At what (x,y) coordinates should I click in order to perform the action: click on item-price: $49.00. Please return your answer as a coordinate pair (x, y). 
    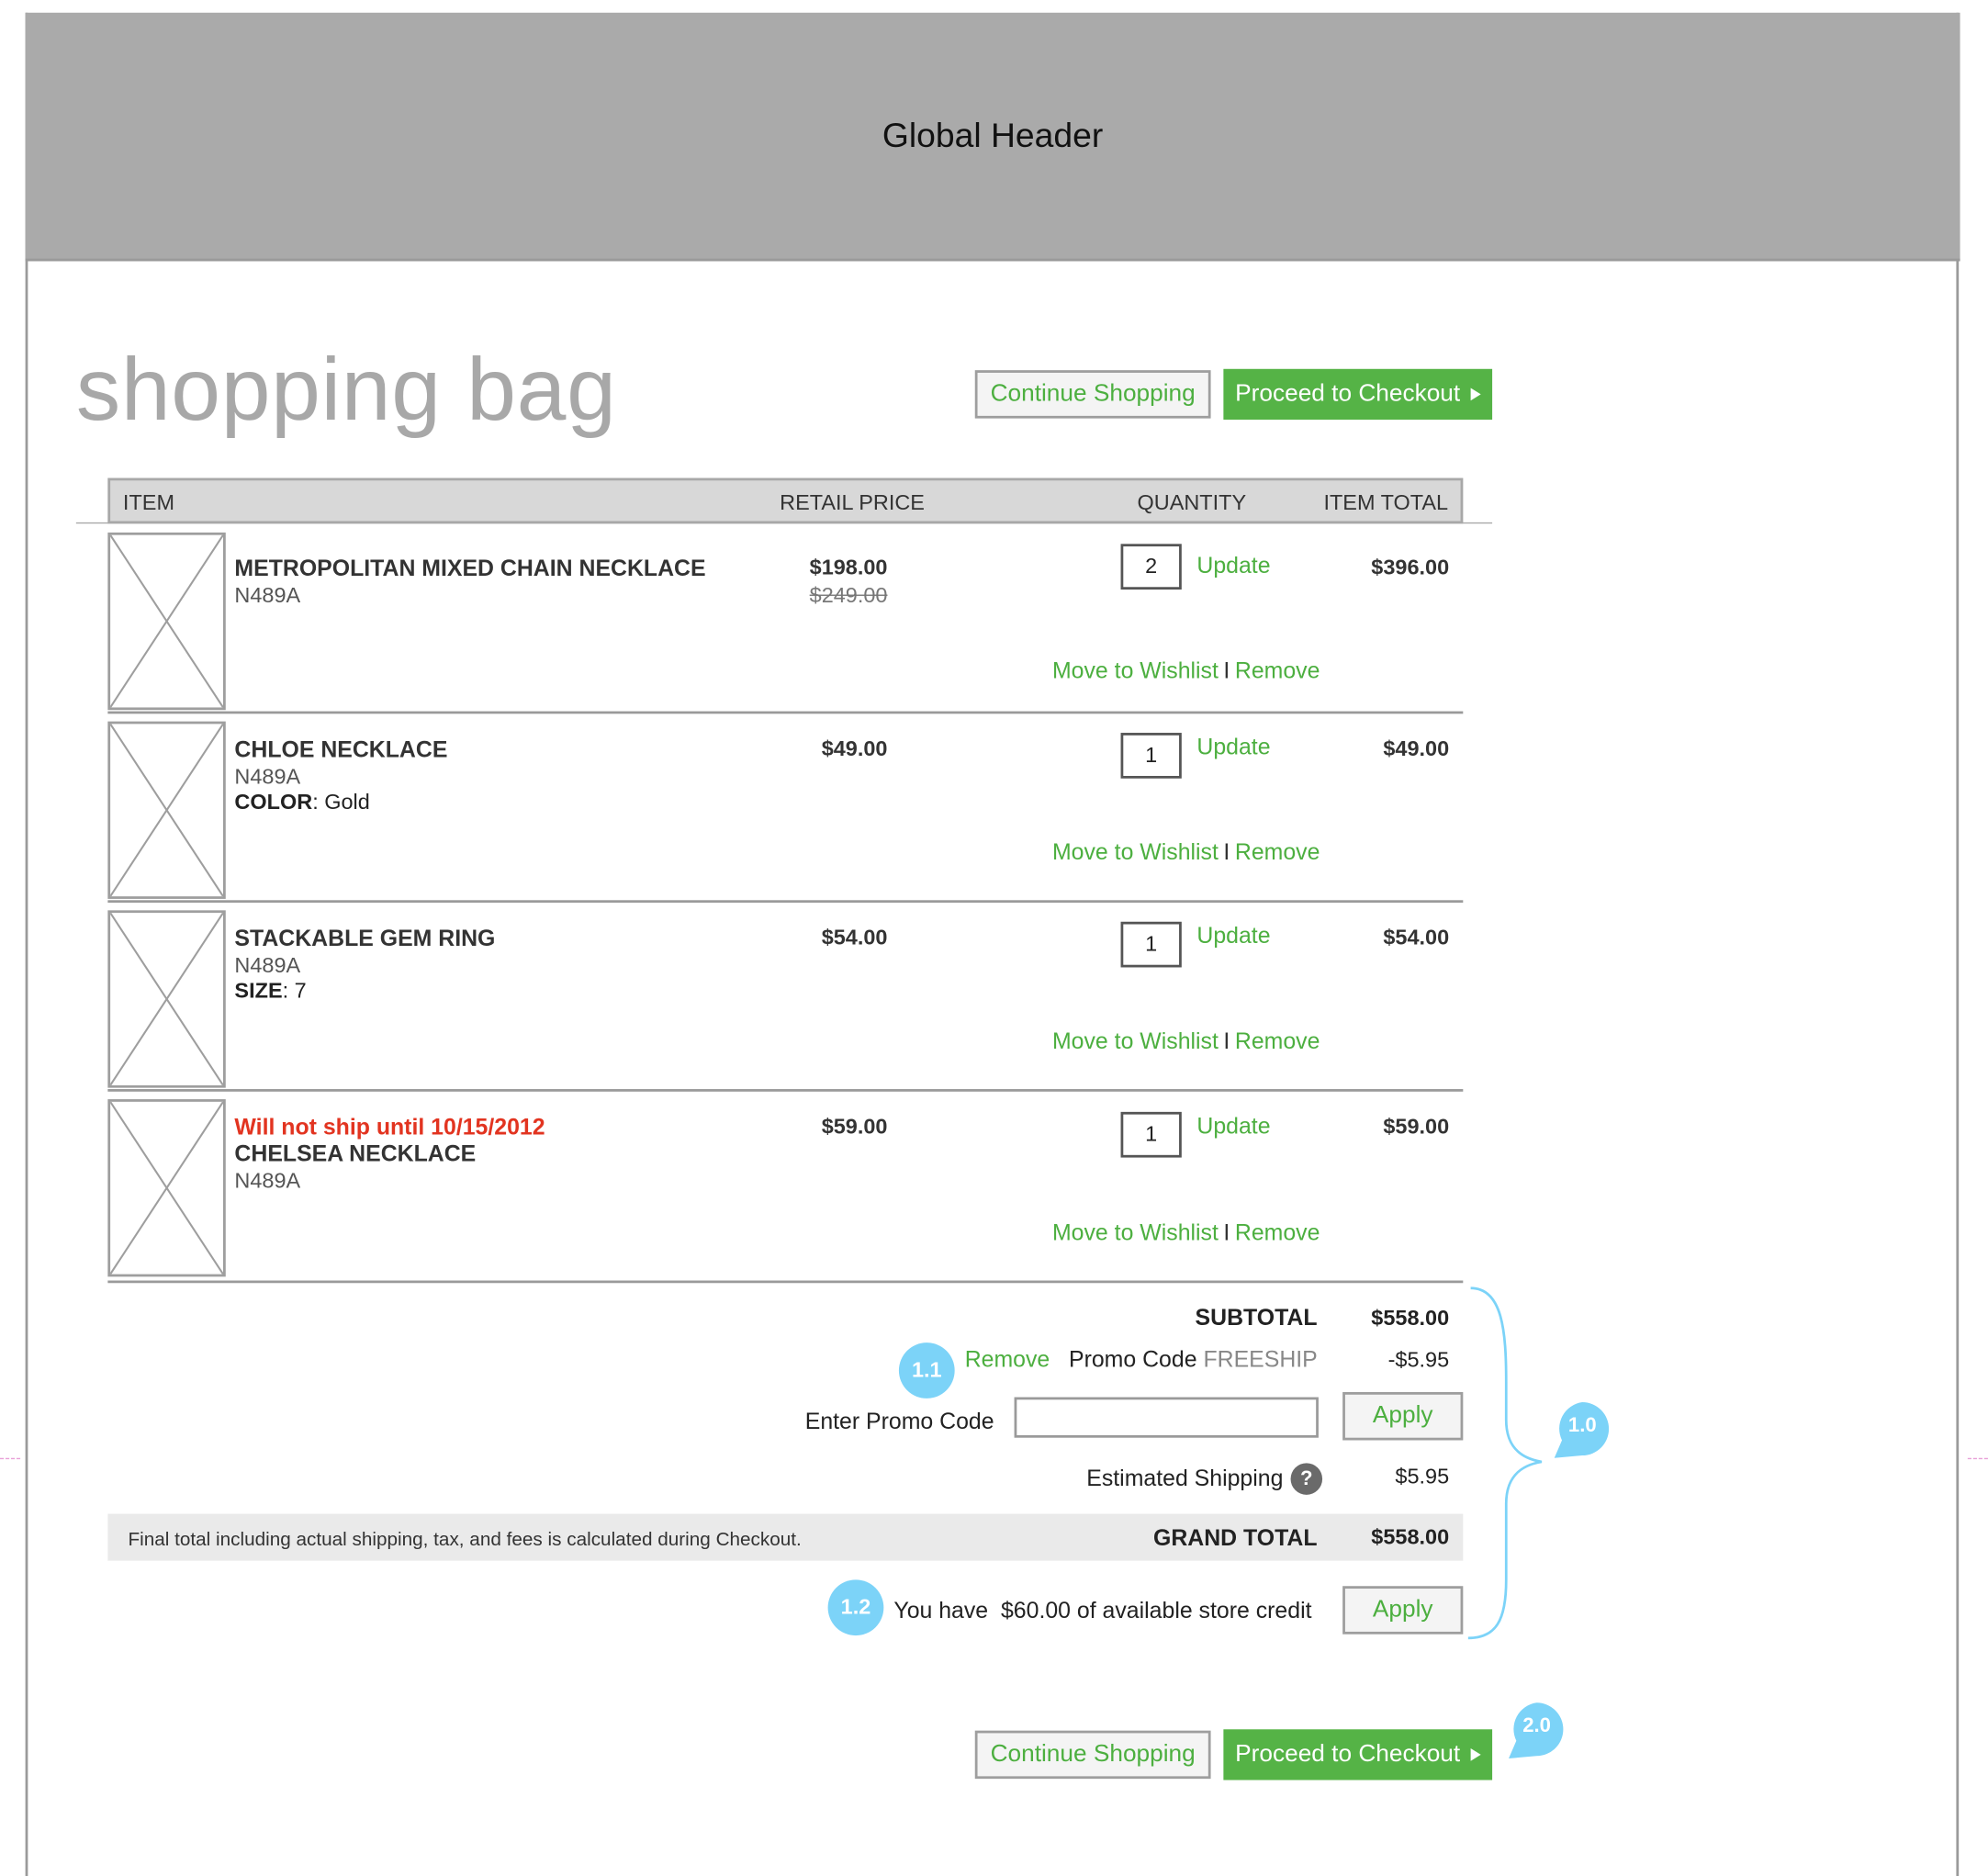
    Looking at the image, I should click on (854, 748).